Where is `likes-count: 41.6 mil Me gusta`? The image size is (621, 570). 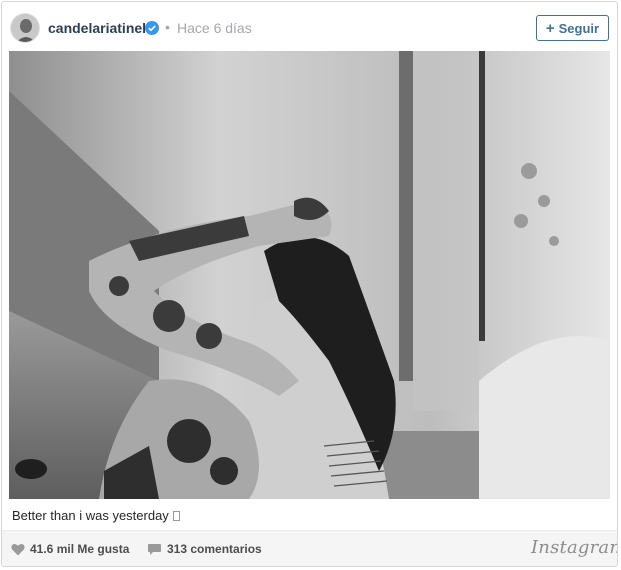
likes-count: 41.6 mil Me gusta is located at coordinates (70, 549).